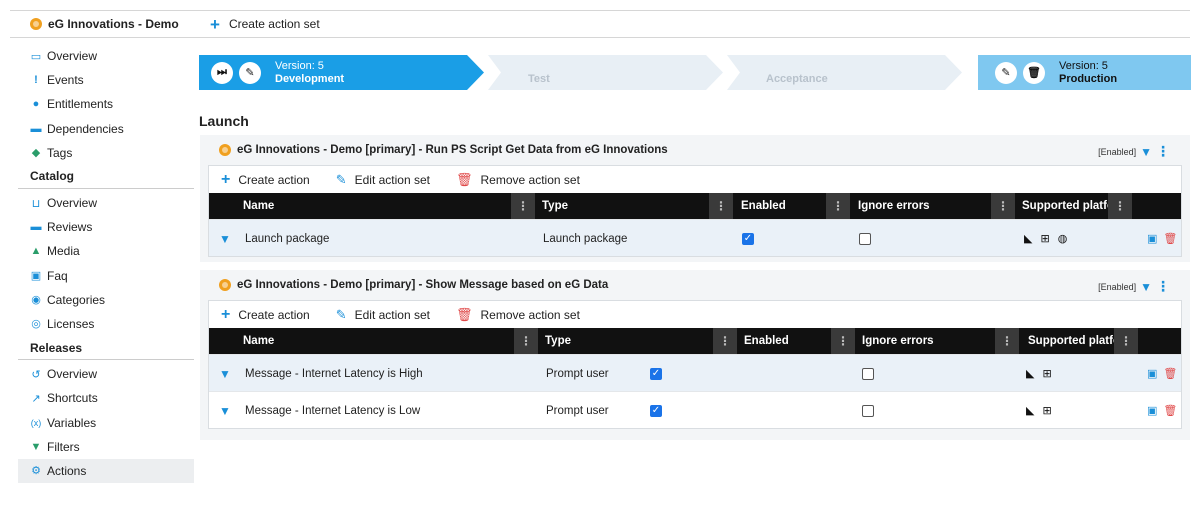 This screenshot has width=1200, height=511. What do you see at coordinates (222, 72) in the screenshot?
I see `play-icon: ⏭` at bounding box center [222, 72].